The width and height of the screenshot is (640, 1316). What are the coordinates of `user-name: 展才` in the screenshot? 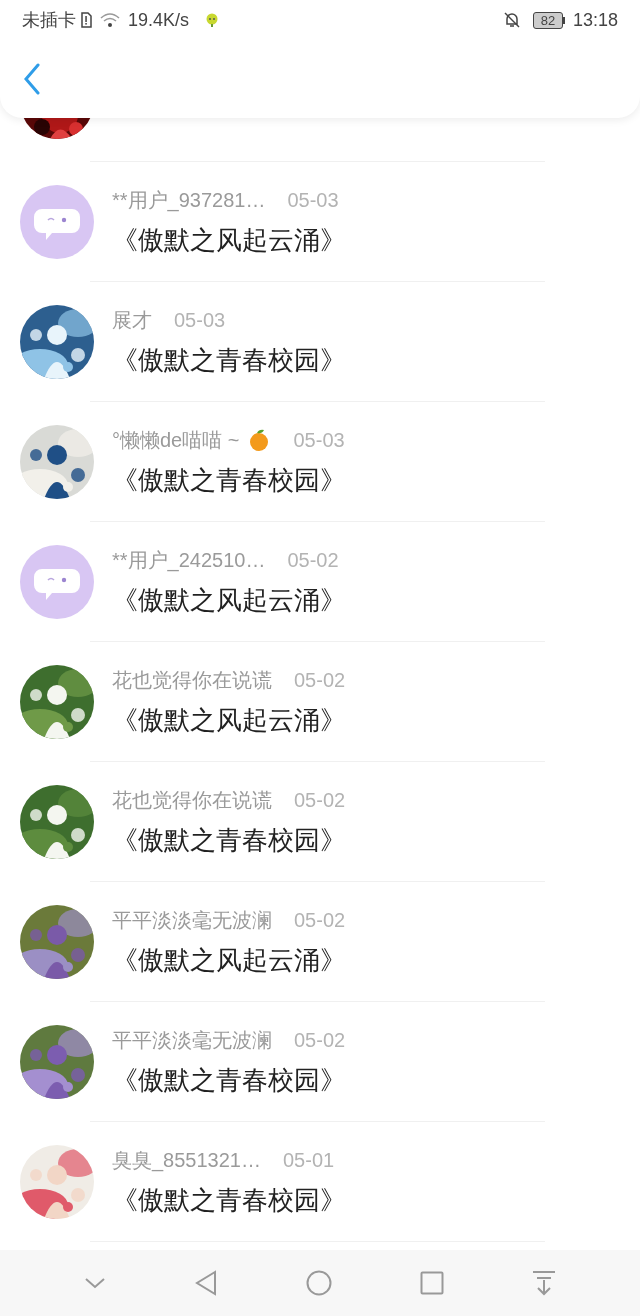 It's located at (132, 320).